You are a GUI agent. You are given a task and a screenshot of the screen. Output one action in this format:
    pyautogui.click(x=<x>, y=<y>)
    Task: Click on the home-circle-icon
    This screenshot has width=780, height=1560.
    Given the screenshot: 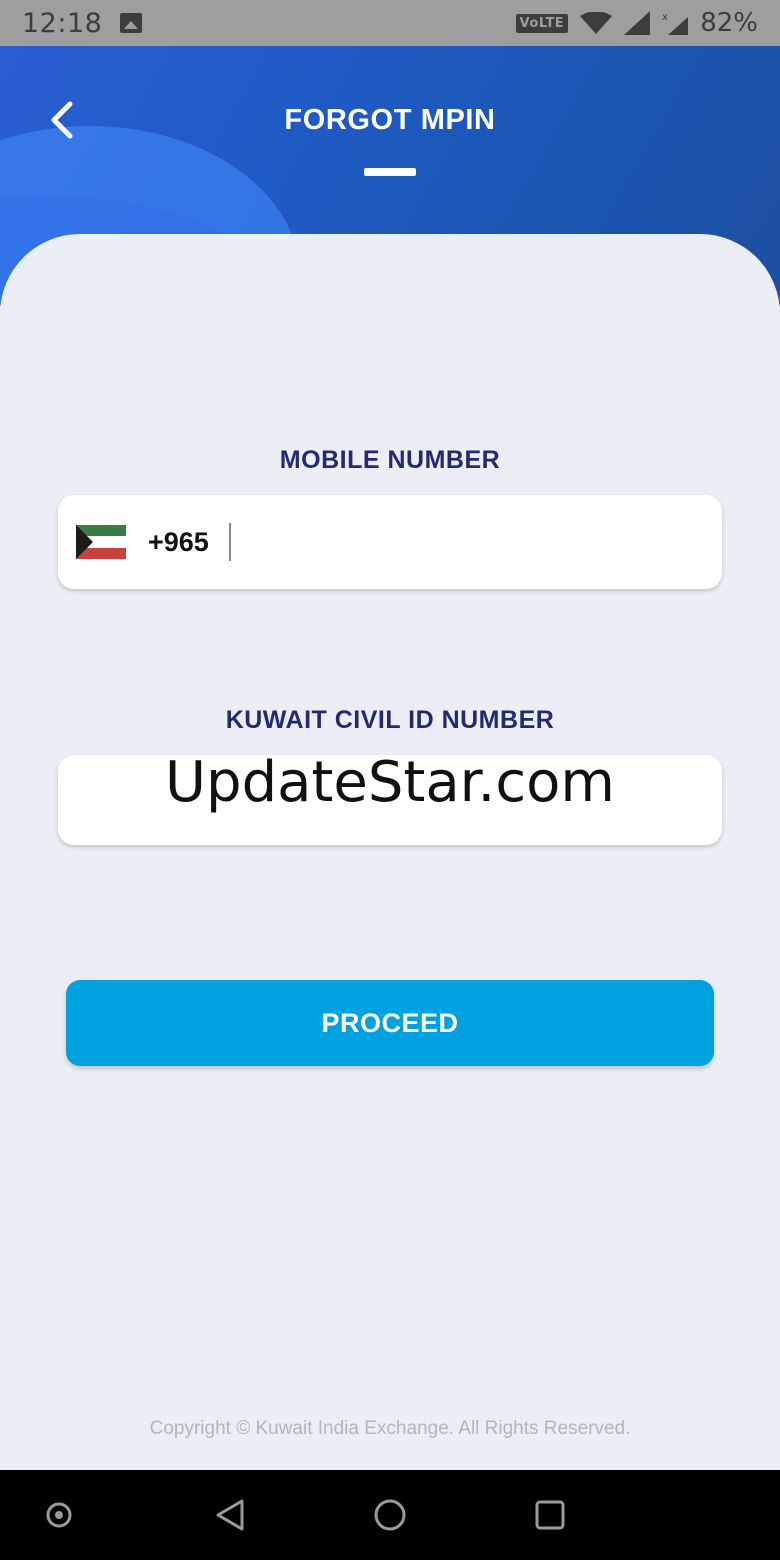 What is the action you would take?
    pyautogui.click(x=390, y=1515)
    